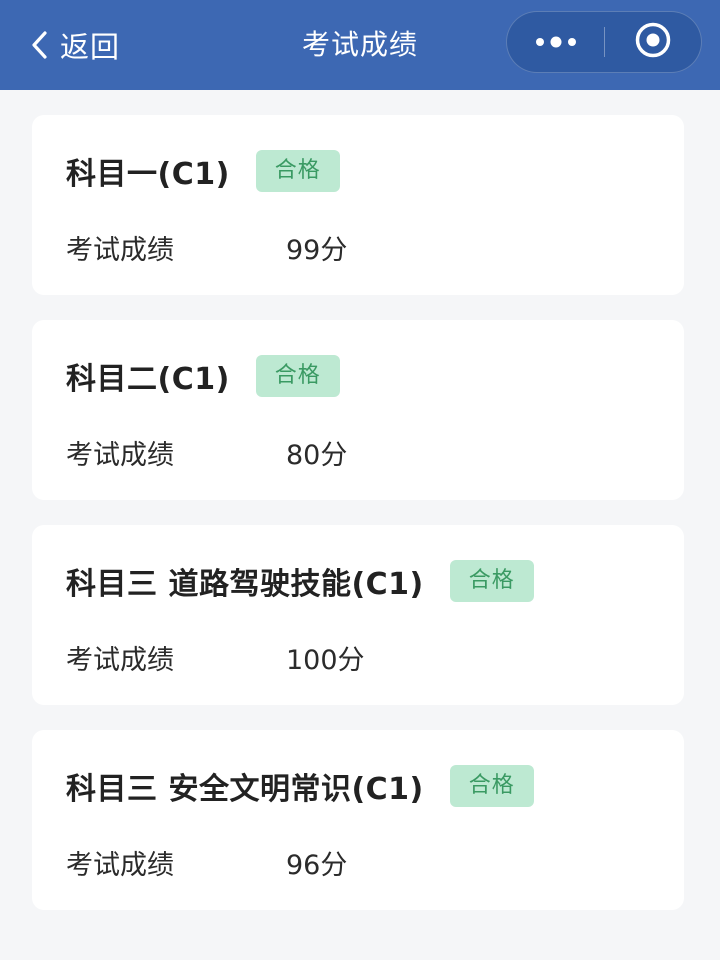  I want to click on score-value: 100分, so click(325, 660).